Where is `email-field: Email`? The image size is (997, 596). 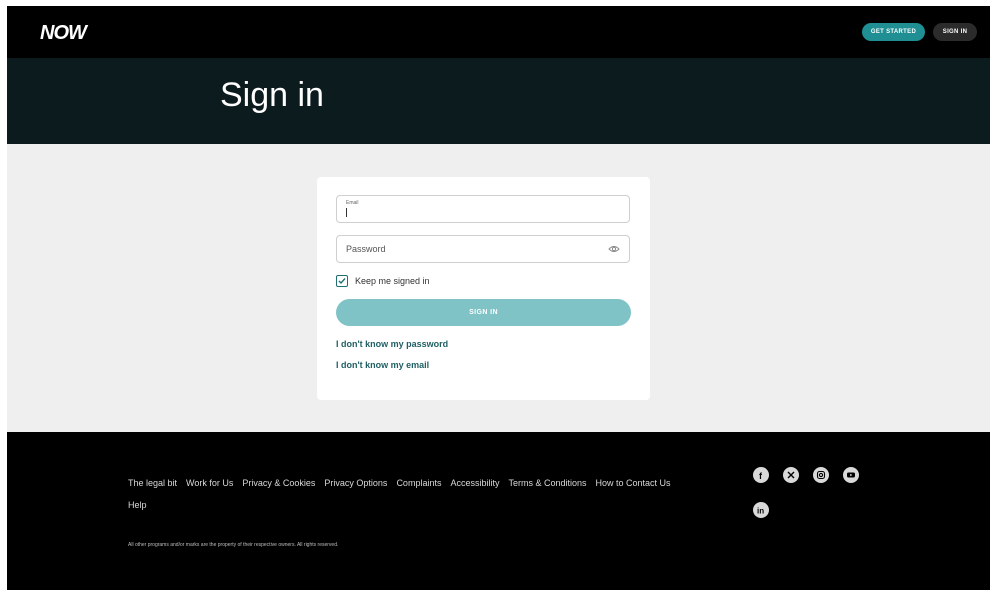 email-field: Email is located at coordinates (483, 209).